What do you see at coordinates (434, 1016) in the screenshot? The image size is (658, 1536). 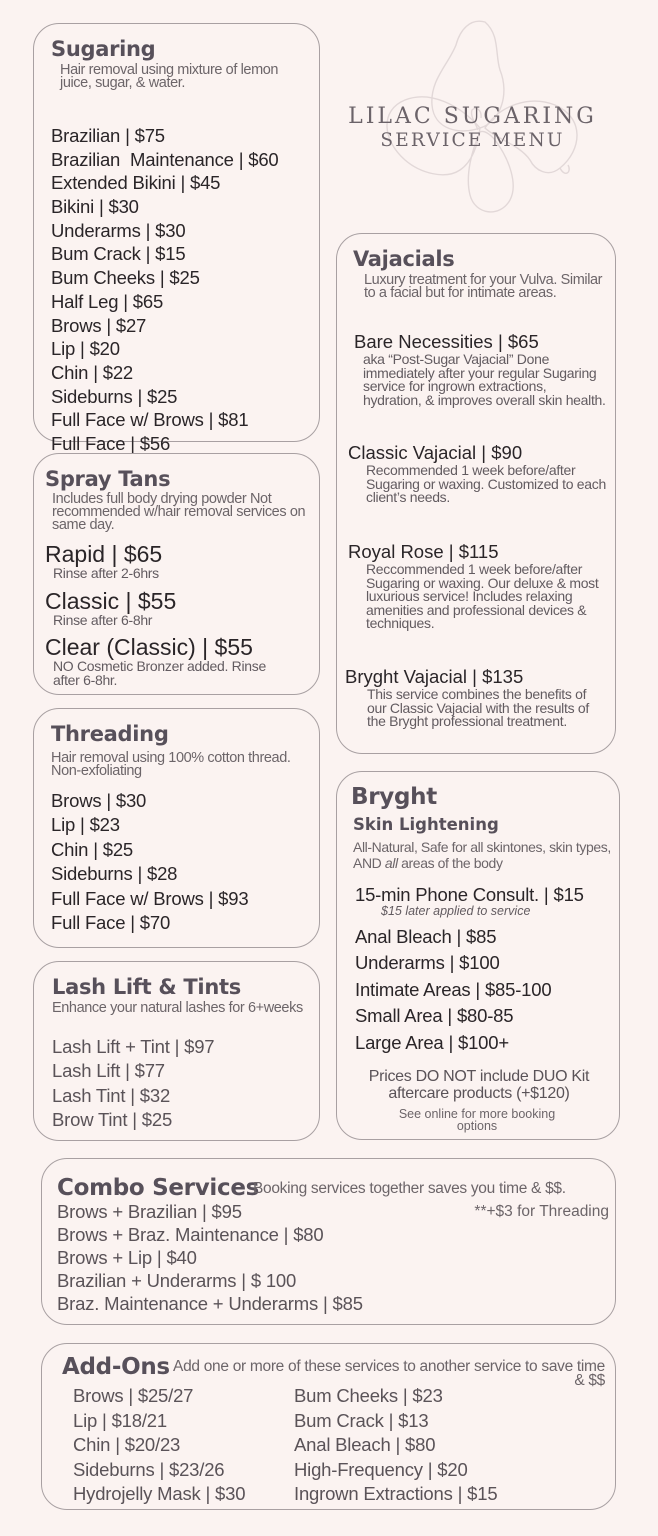 I see `service-item: Small Area | $80-85` at bounding box center [434, 1016].